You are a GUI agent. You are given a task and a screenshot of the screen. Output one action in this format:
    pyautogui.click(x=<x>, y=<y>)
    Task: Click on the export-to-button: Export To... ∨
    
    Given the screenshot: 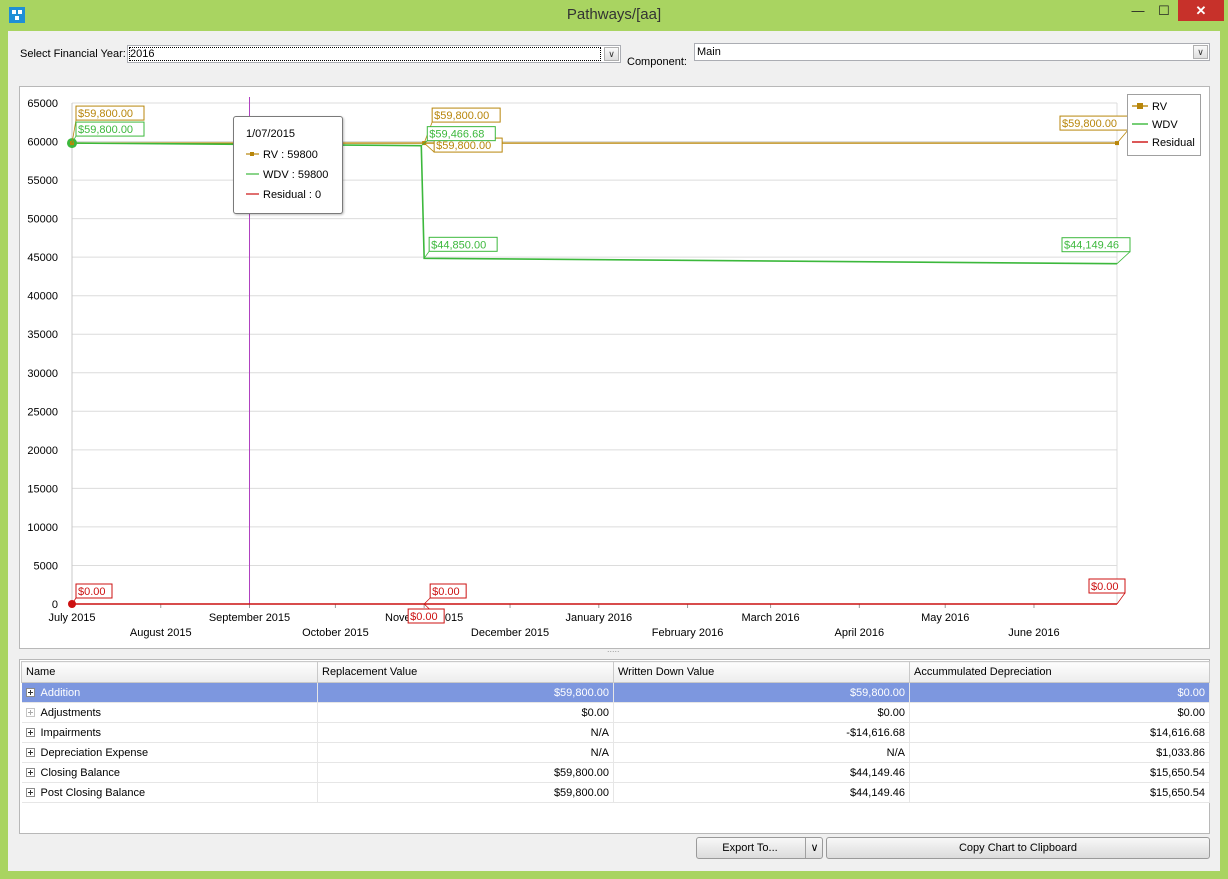 What is the action you would take?
    pyautogui.click(x=759, y=848)
    